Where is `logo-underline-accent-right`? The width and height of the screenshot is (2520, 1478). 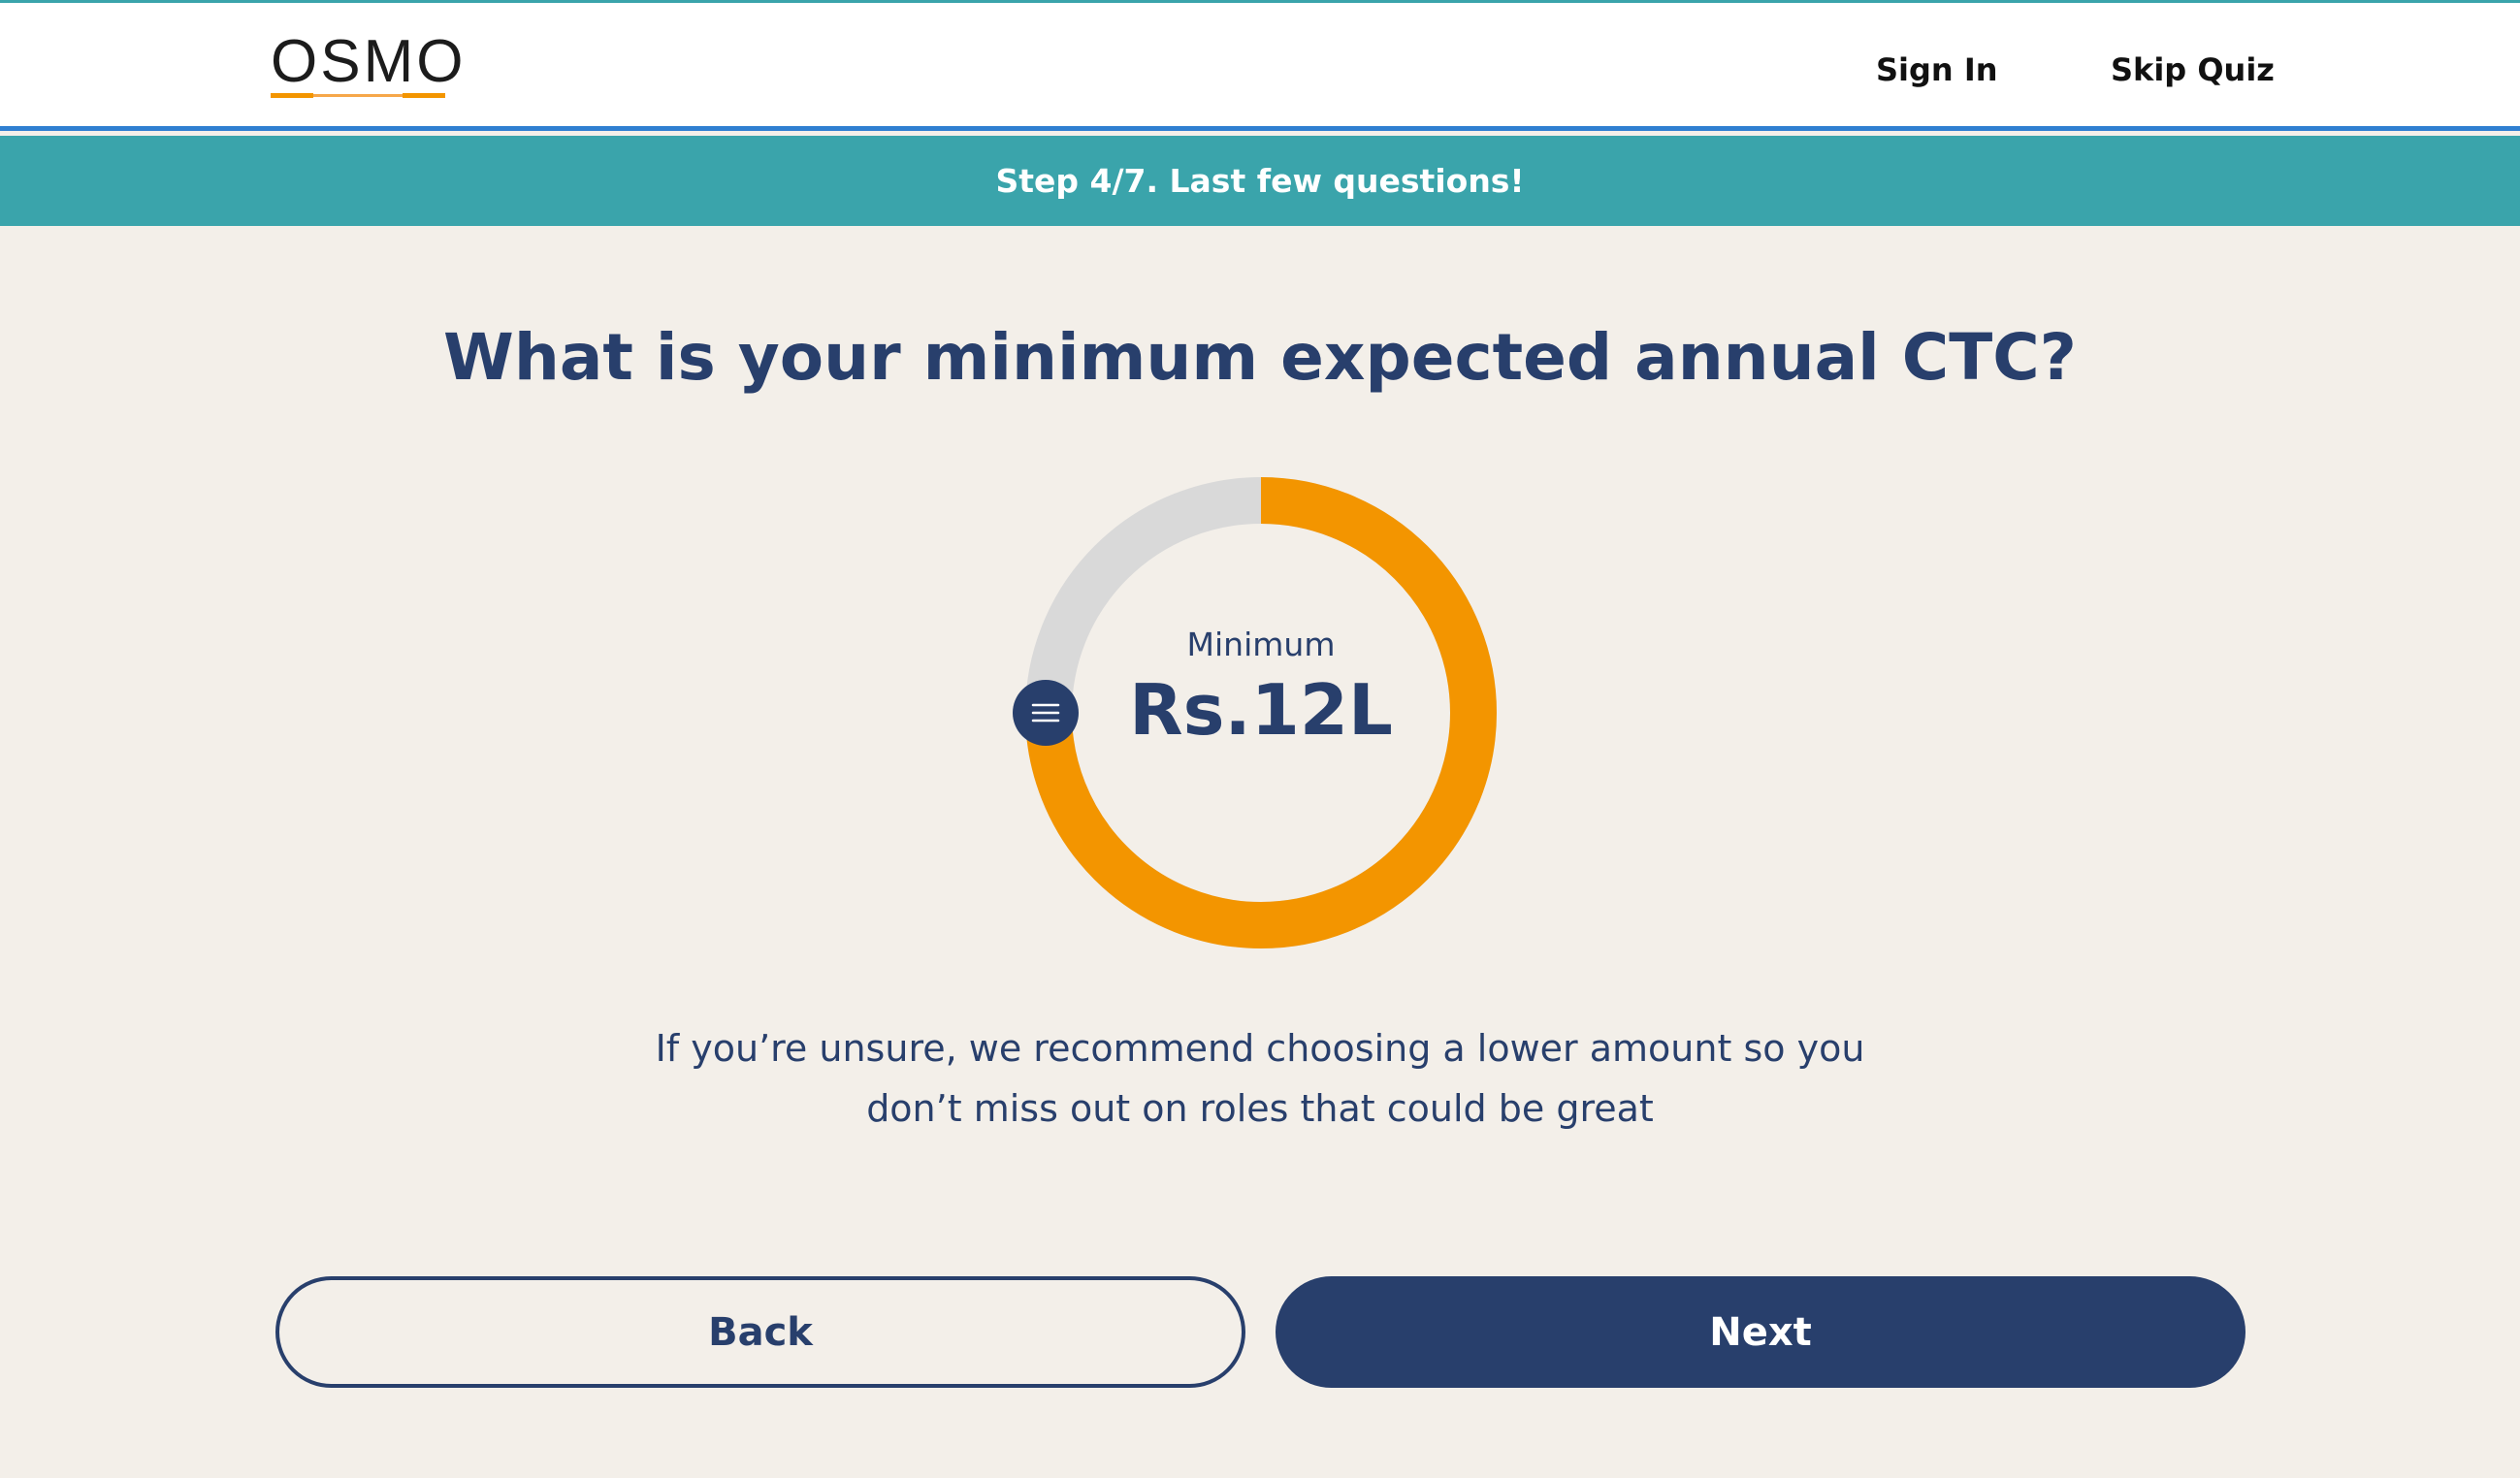 logo-underline-accent-right is located at coordinates (424, 96).